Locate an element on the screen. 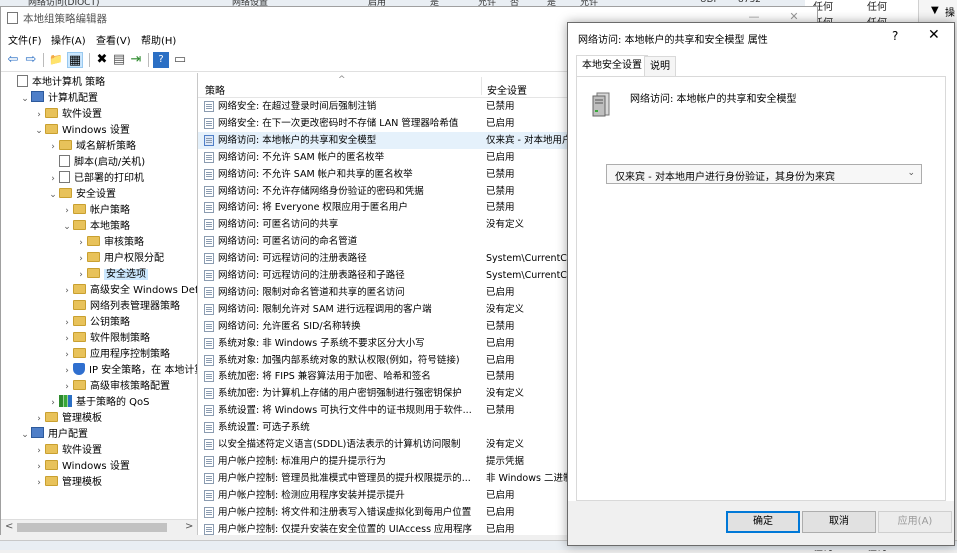 The height and width of the screenshot is (553, 957). column-header-setting: 安全设置 is located at coordinates (507, 89).